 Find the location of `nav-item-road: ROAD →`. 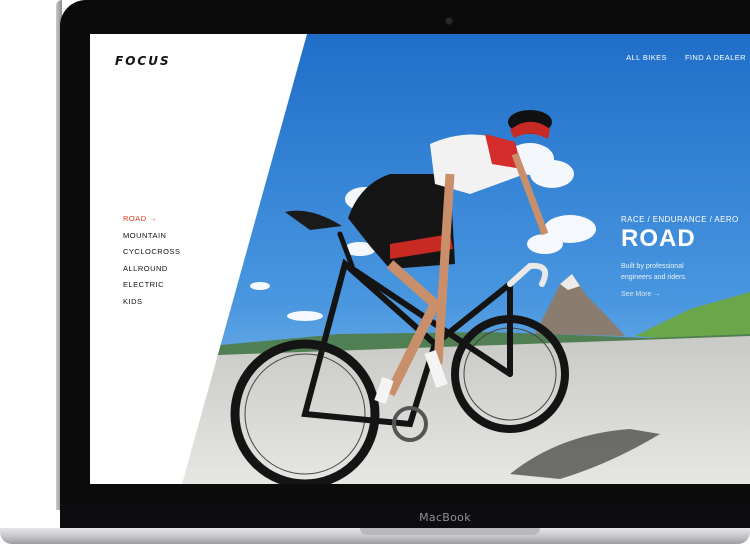

nav-item-road: ROAD → is located at coordinates (152, 219).